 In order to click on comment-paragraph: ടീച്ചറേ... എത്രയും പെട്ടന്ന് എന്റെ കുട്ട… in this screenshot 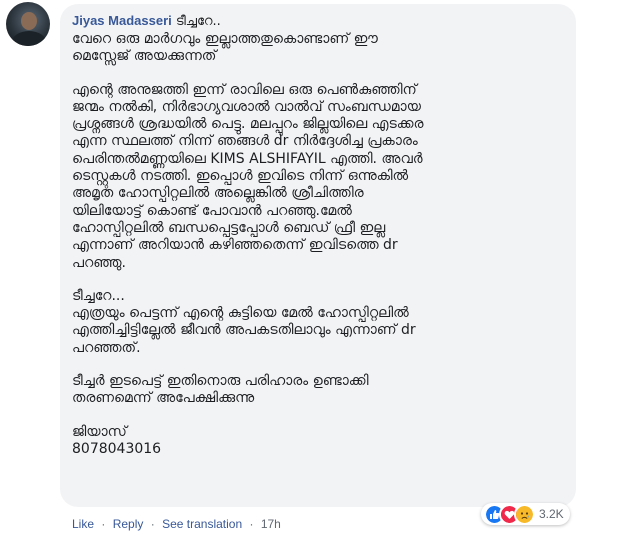, I will do `click(244, 321)`.